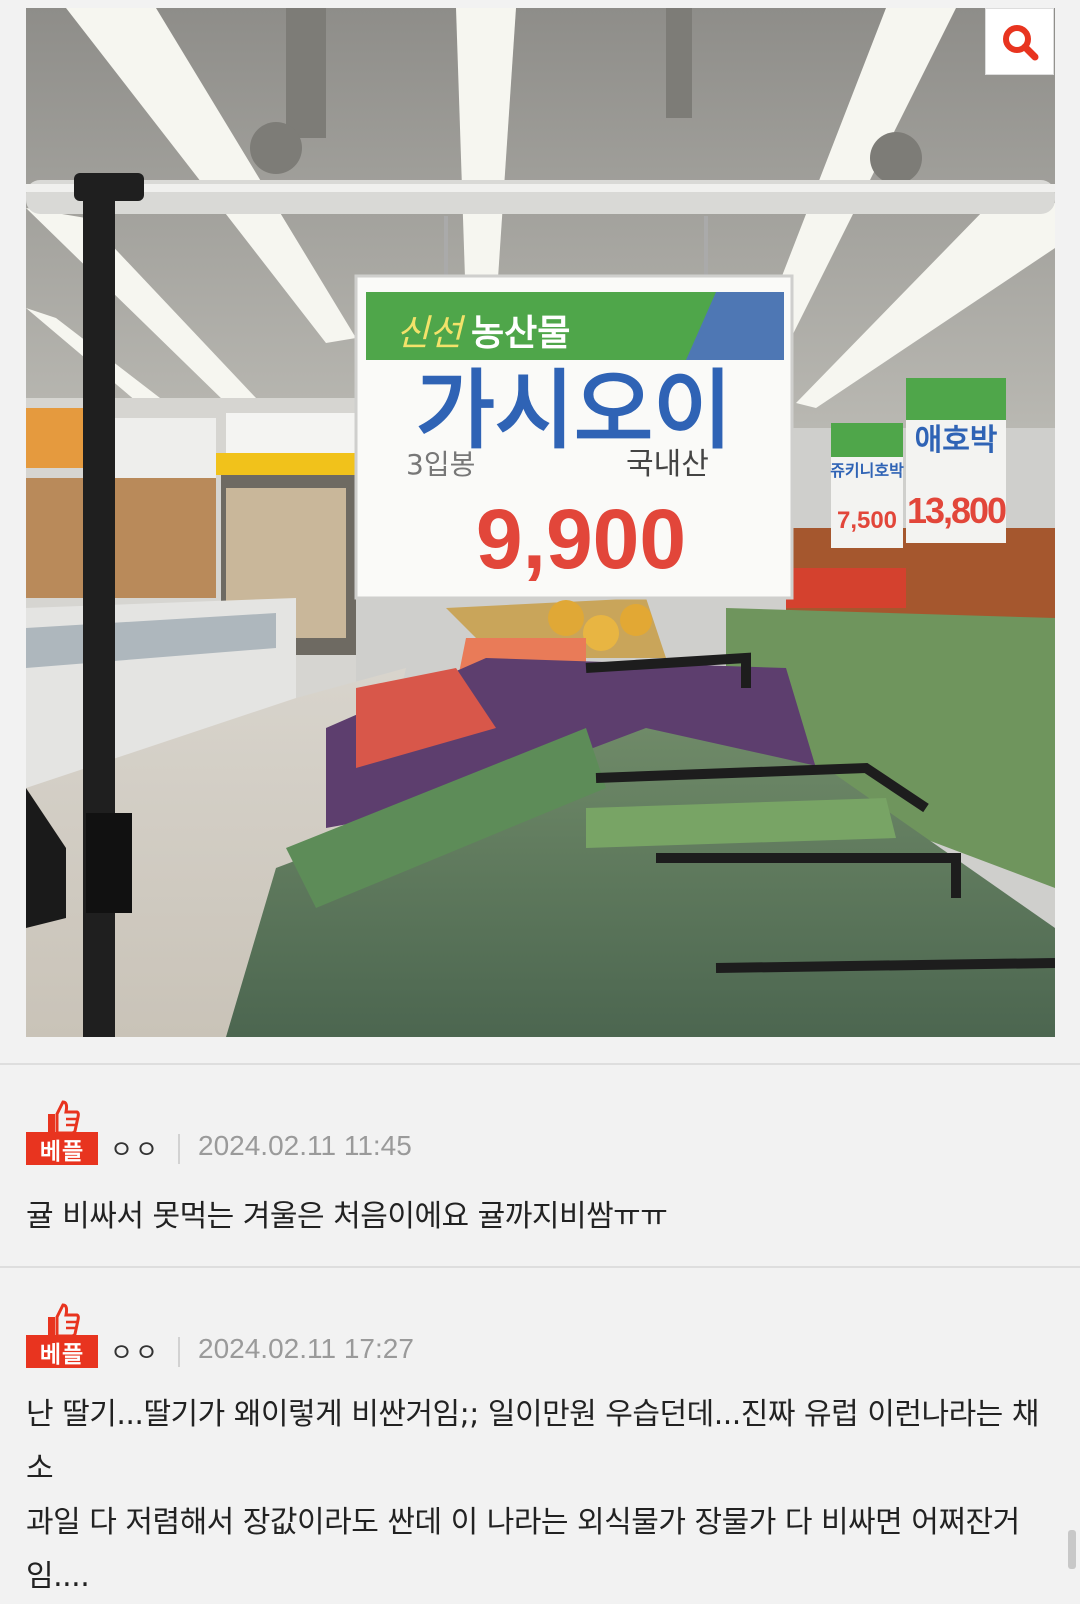 Image resolution: width=1080 pixels, height=1604 pixels. I want to click on side-sign-a-price: 13,800, so click(956, 510).